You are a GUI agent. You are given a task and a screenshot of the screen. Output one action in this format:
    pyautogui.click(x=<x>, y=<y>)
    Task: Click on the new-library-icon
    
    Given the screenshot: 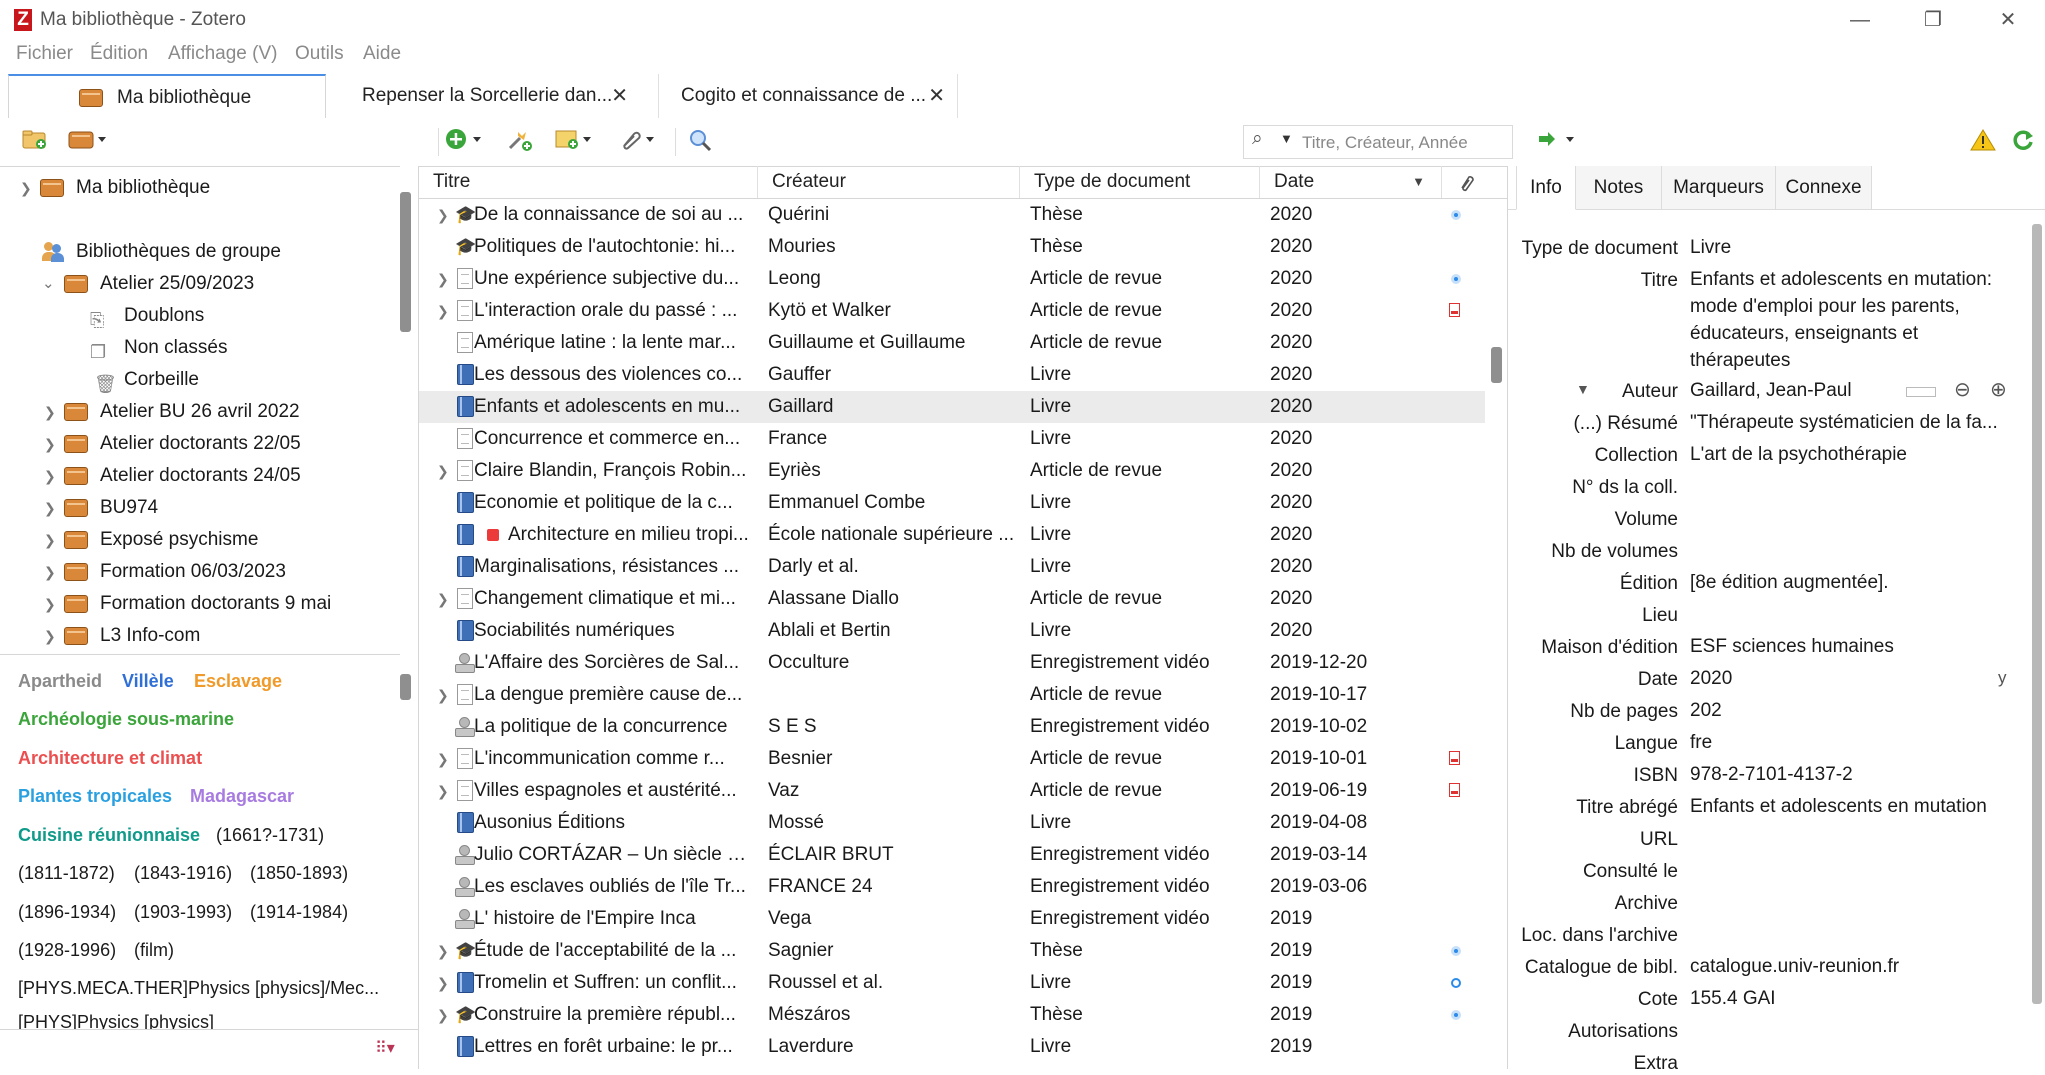 What is the action you would take?
    pyautogui.click(x=89, y=142)
    